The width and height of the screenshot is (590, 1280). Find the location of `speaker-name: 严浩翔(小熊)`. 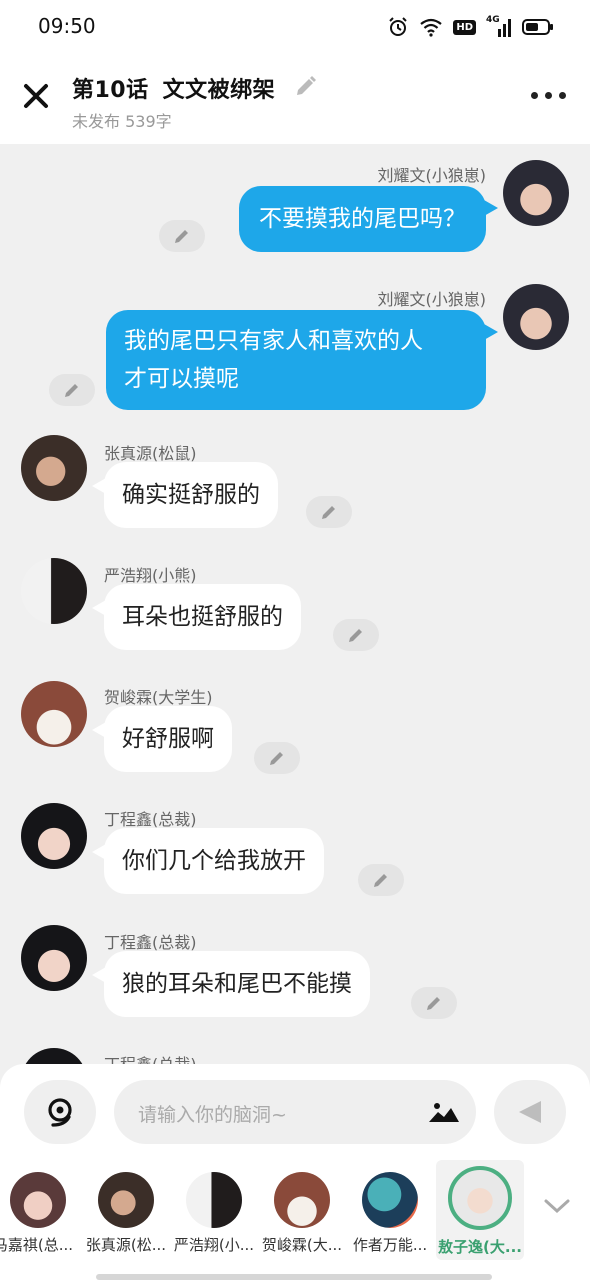

speaker-name: 严浩翔(小熊) is located at coordinates (150, 575).